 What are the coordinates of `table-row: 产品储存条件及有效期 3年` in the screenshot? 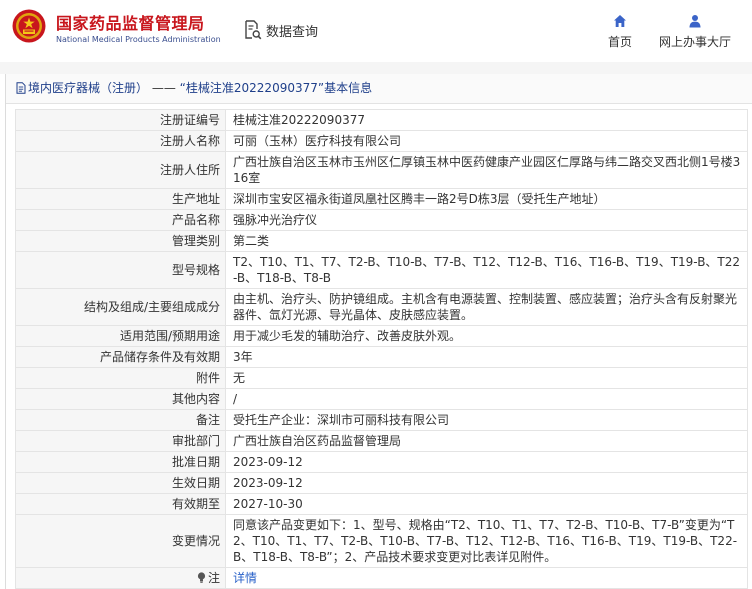 It's located at (381, 357).